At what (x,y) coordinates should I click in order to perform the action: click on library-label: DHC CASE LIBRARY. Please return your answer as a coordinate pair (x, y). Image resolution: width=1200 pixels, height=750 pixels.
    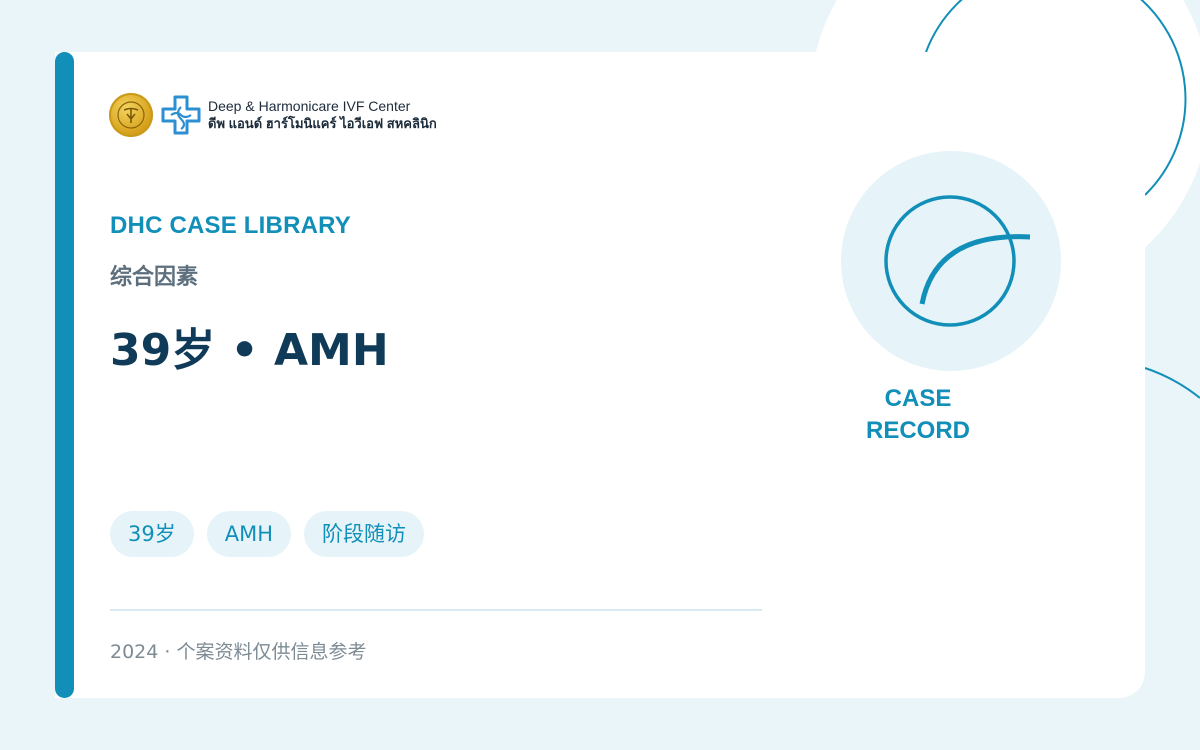
    Looking at the image, I should click on (230, 225).